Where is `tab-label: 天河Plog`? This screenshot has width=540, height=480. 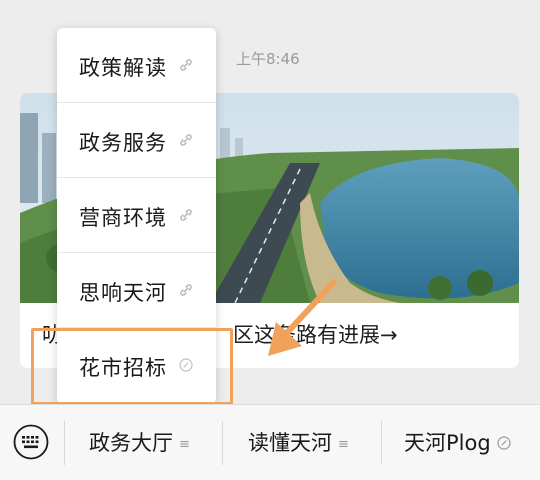 tab-label: 天河Plog is located at coordinates (447, 443).